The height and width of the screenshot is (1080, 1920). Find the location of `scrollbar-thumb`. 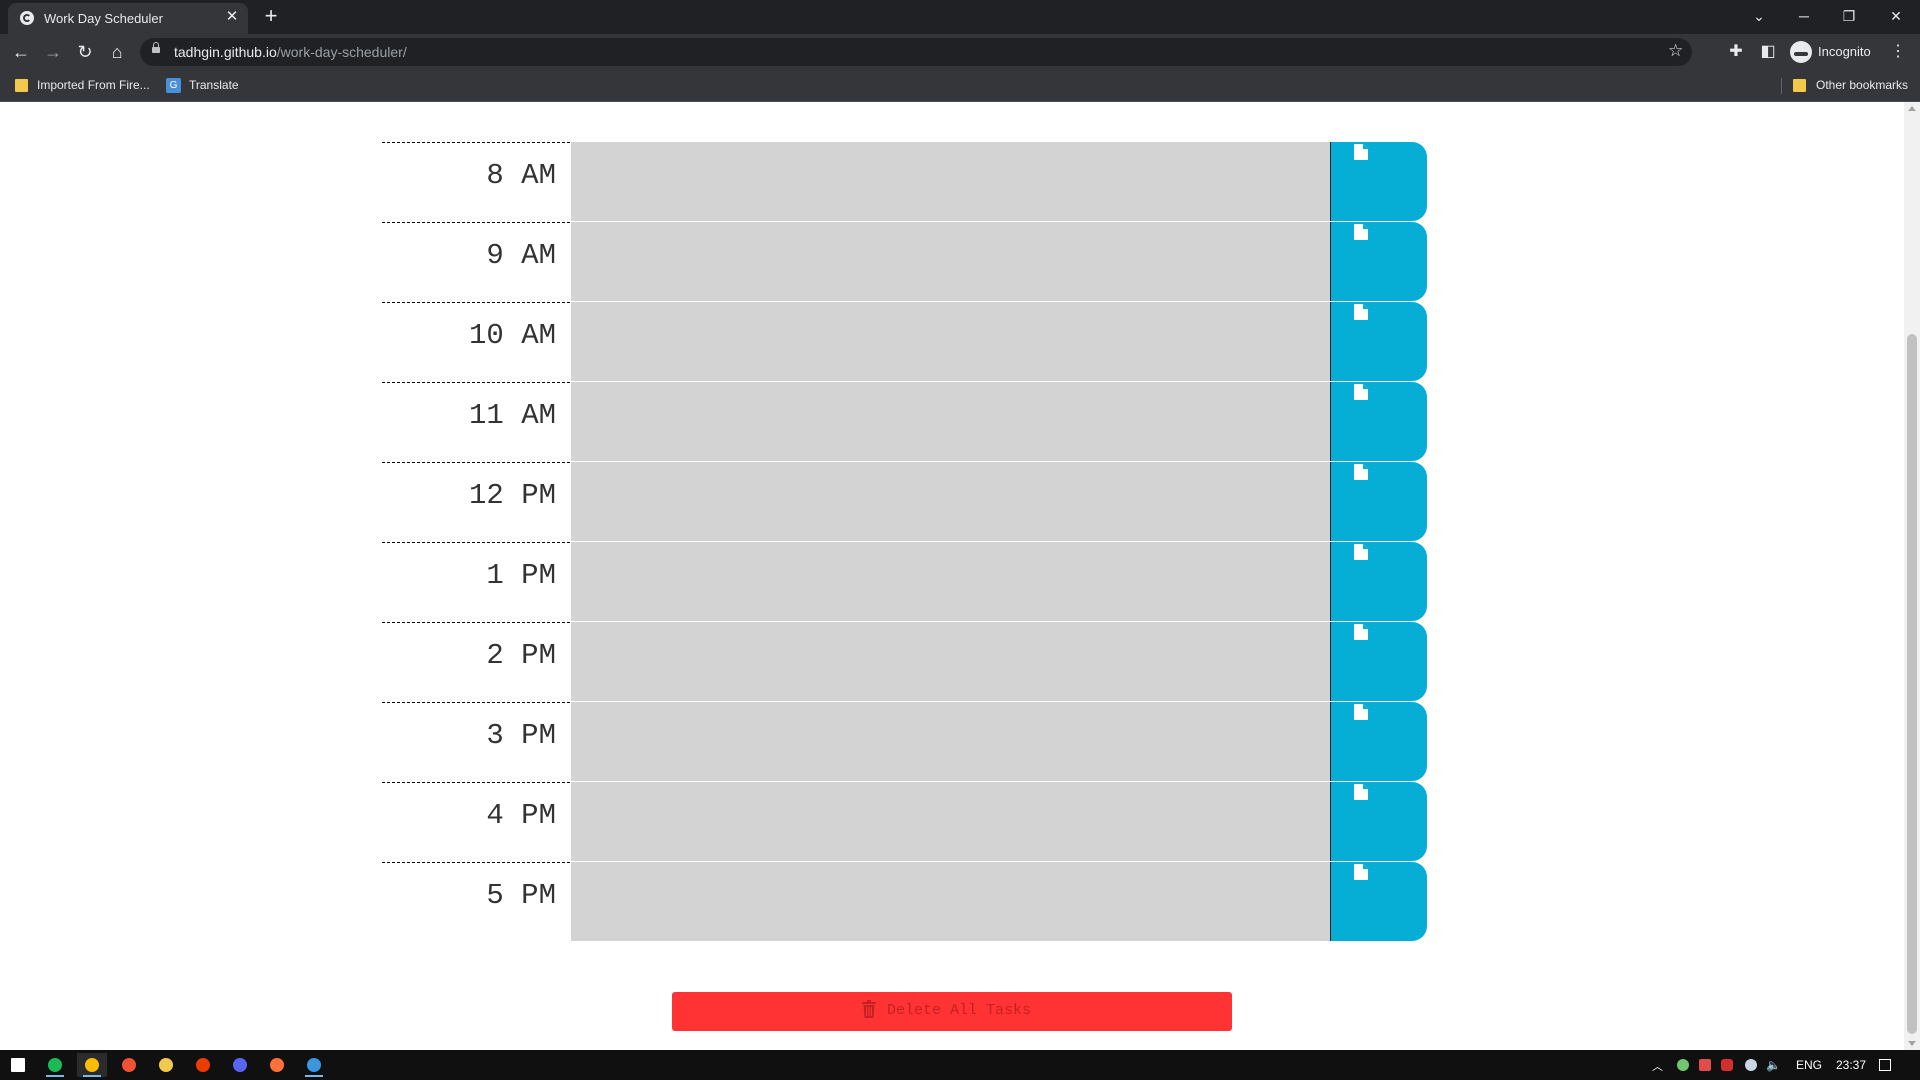

scrollbar-thumb is located at coordinates (1912, 684).